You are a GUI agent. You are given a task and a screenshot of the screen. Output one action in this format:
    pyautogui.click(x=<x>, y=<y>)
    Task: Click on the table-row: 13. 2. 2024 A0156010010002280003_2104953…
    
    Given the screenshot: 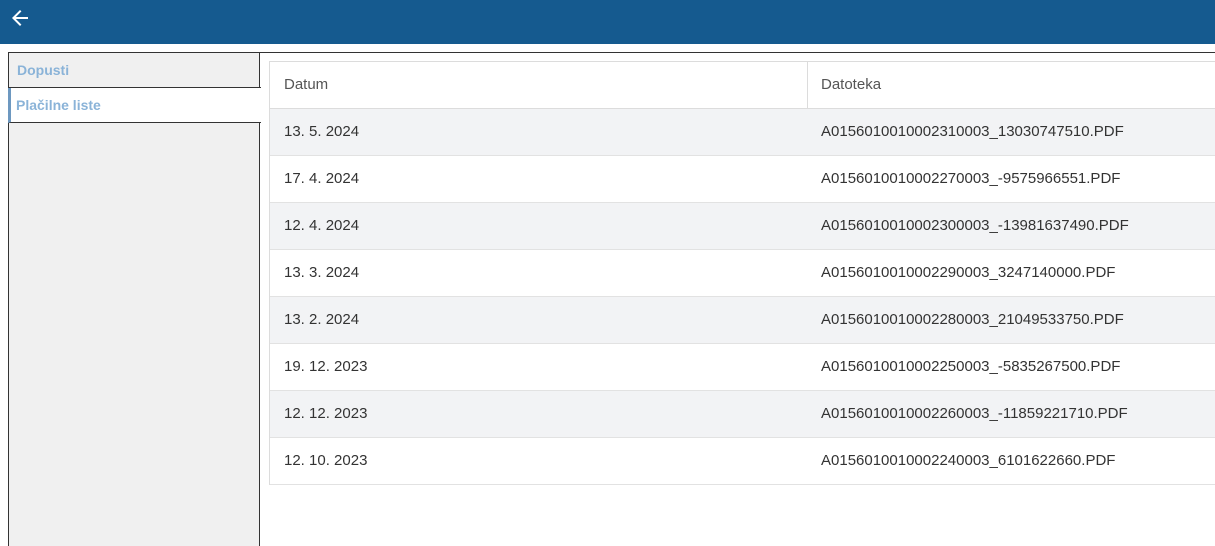 What is the action you would take?
    pyautogui.click(x=742, y=320)
    